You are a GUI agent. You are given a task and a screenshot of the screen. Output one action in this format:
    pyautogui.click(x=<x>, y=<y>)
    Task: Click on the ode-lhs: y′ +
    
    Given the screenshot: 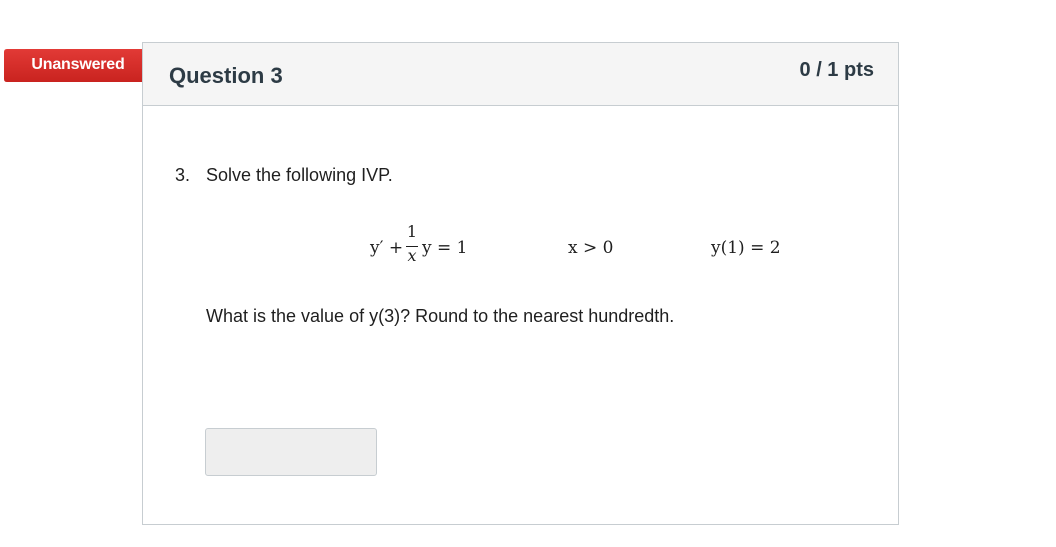 What is the action you would take?
    pyautogui.click(x=387, y=248)
    